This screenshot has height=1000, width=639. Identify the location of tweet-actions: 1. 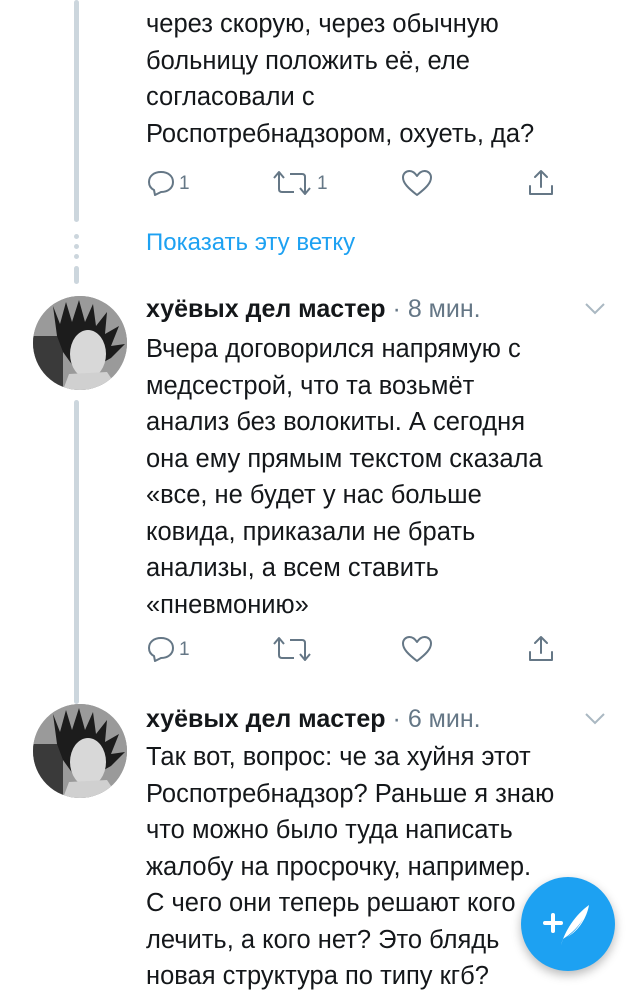
(356, 649).